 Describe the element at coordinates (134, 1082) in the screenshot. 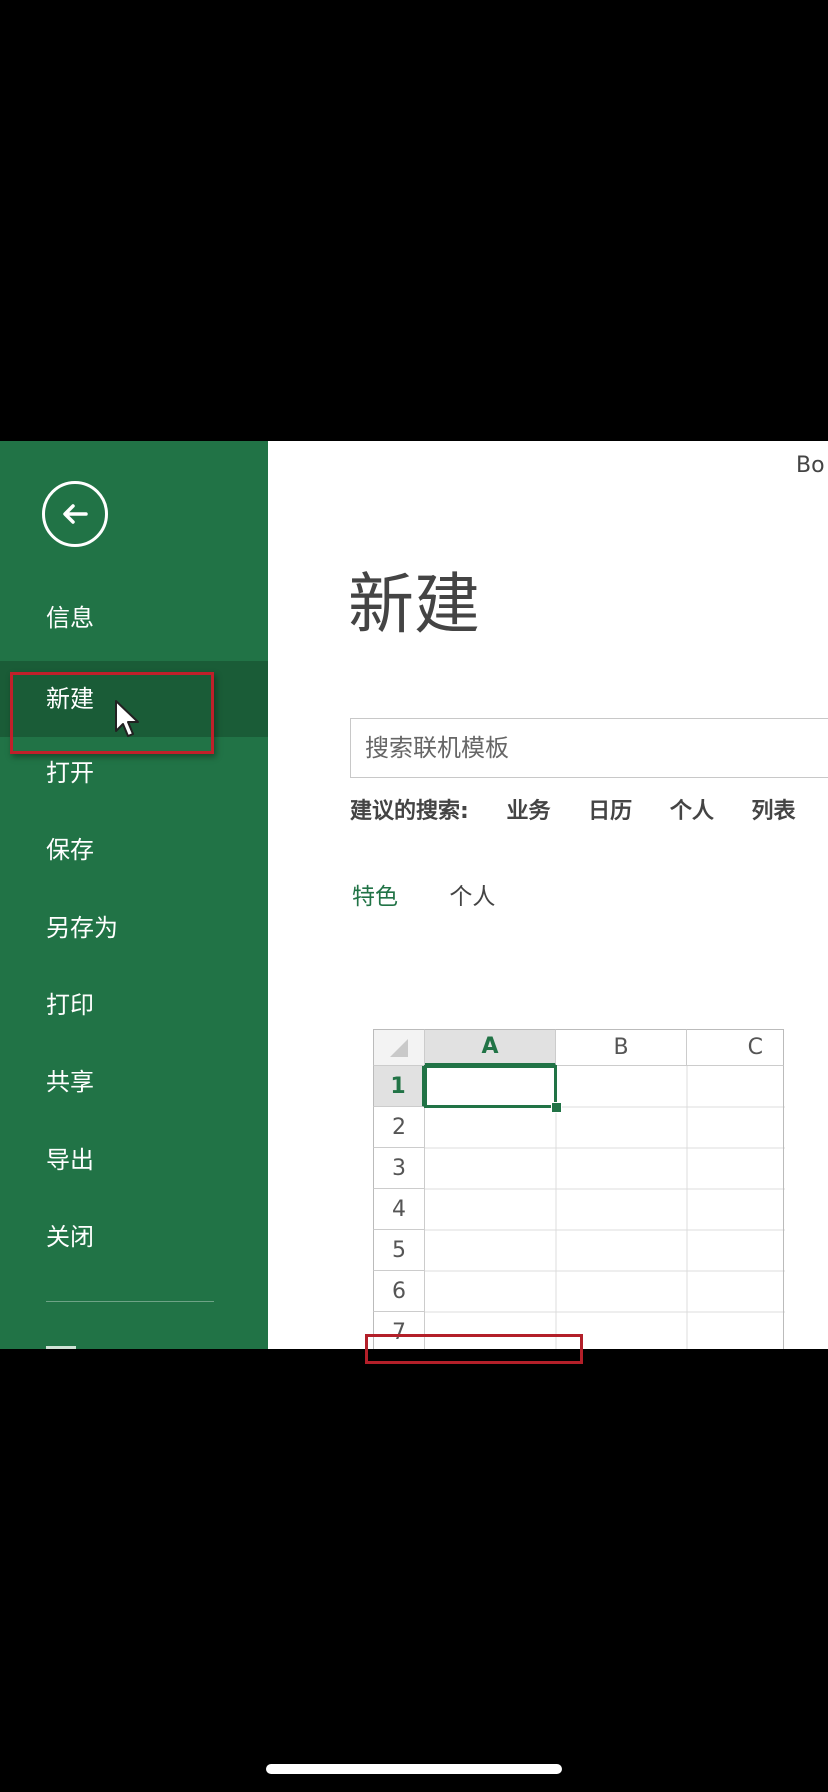

I see `sidebar-item-share: 共享` at that location.